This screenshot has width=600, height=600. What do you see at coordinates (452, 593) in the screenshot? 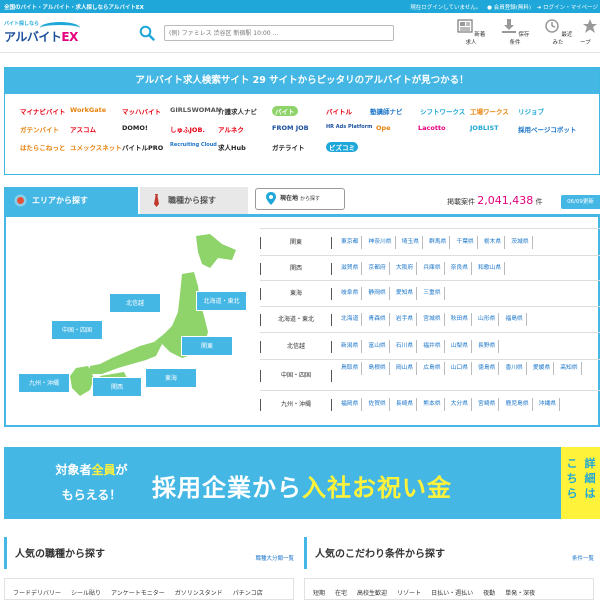
I see `condition-tag: 日払い・週払い` at bounding box center [452, 593].